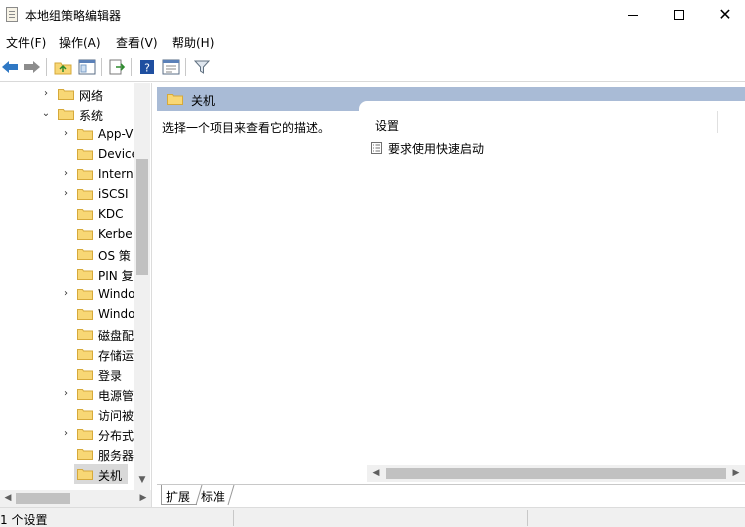 The height and width of the screenshot is (527, 745). Describe the element at coordinates (372, 41) in the screenshot. I see `menu-bar: 文件(F) 操作(A) 查看(V) 帮助(H)` at that location.